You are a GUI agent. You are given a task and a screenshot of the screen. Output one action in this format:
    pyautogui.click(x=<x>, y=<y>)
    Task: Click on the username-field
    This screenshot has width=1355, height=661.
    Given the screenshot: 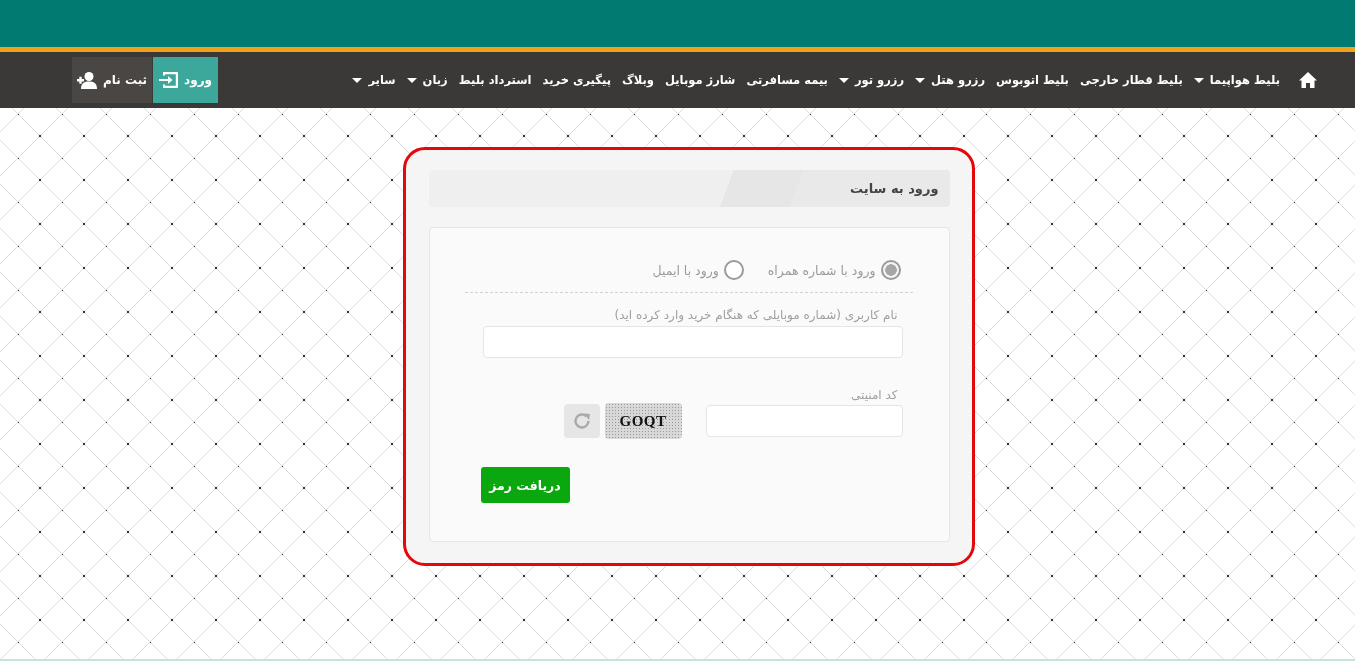 What is the action you would take?
    pyautogui.click(x=692, y=342)
    